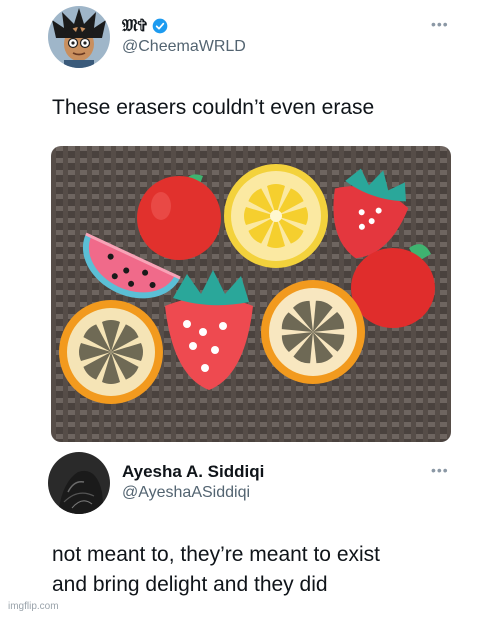 This screenshot has height=619, width=500. I want to click on display-name: 𝔐✞, so click(134, 26).